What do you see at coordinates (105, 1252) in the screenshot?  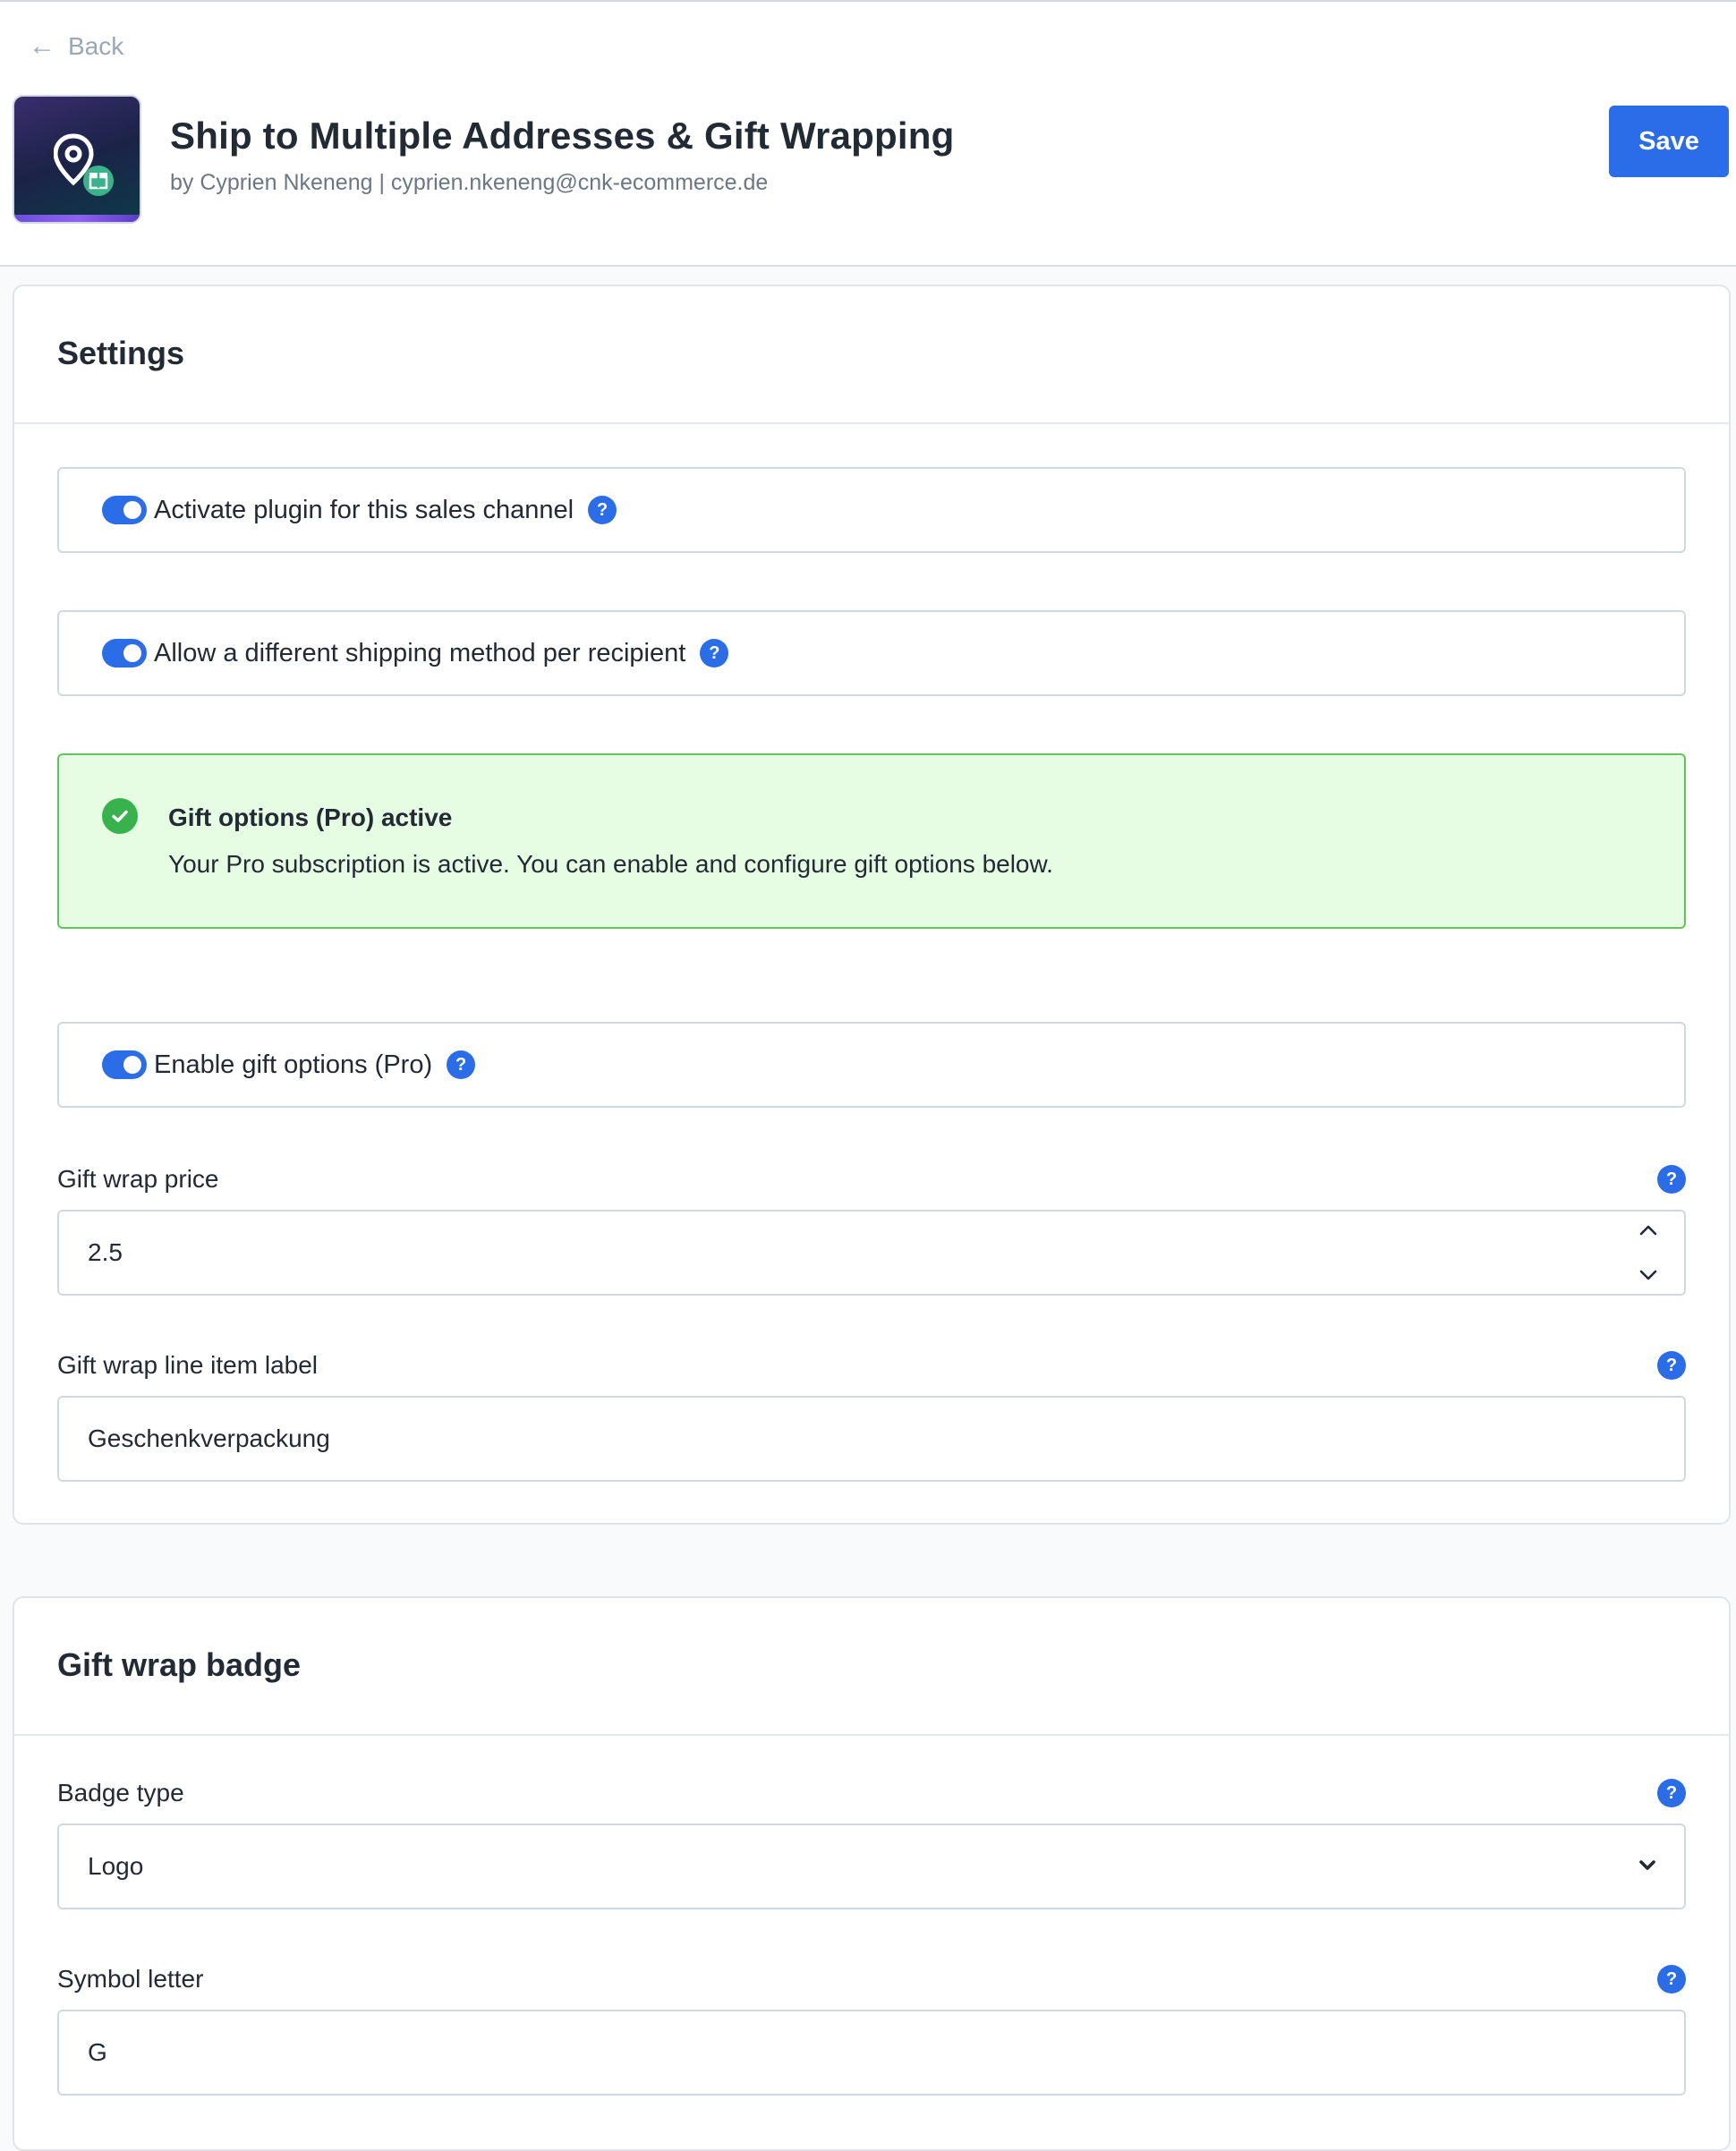 I see `gift-wrap-price-value: 2.5` at bounding box center [105, 1252].